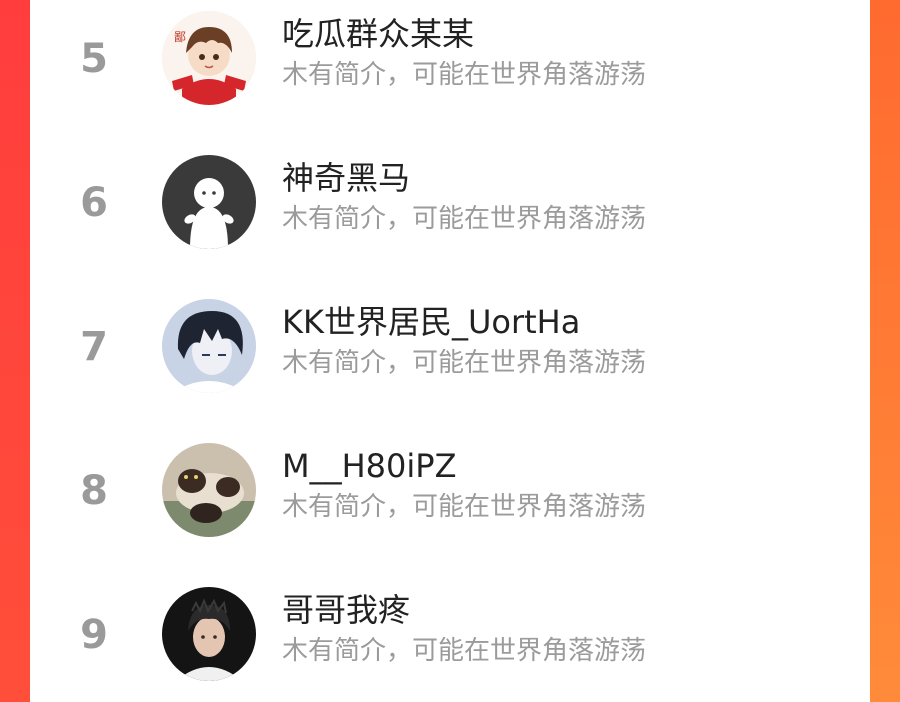 The image size is (900, 702). I want to click on user-name: 吃瓜群众某某, so click(378, 34).